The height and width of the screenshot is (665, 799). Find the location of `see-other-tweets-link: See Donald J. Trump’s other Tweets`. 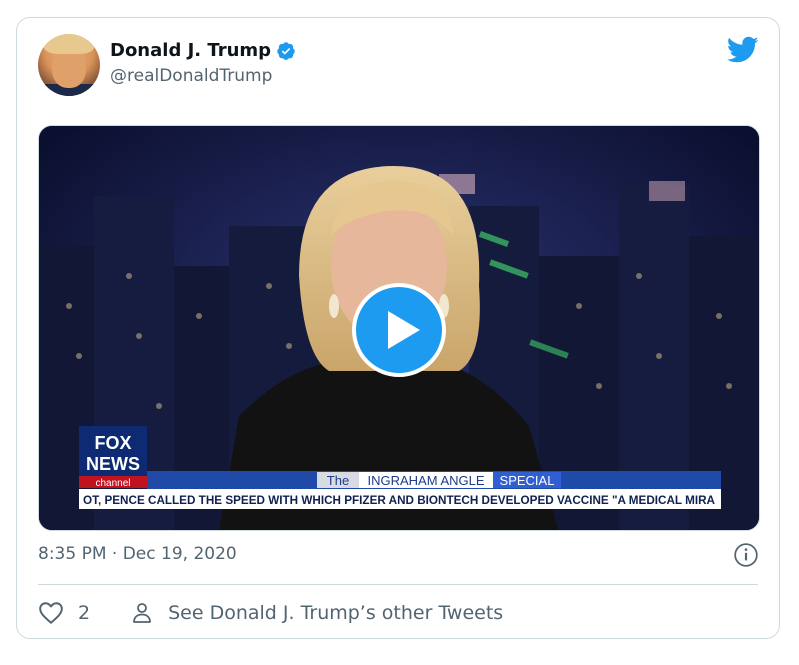

see-other-tweets-link: See Donald J. Trump’s other Tweets is located at coordinates (335, 613).